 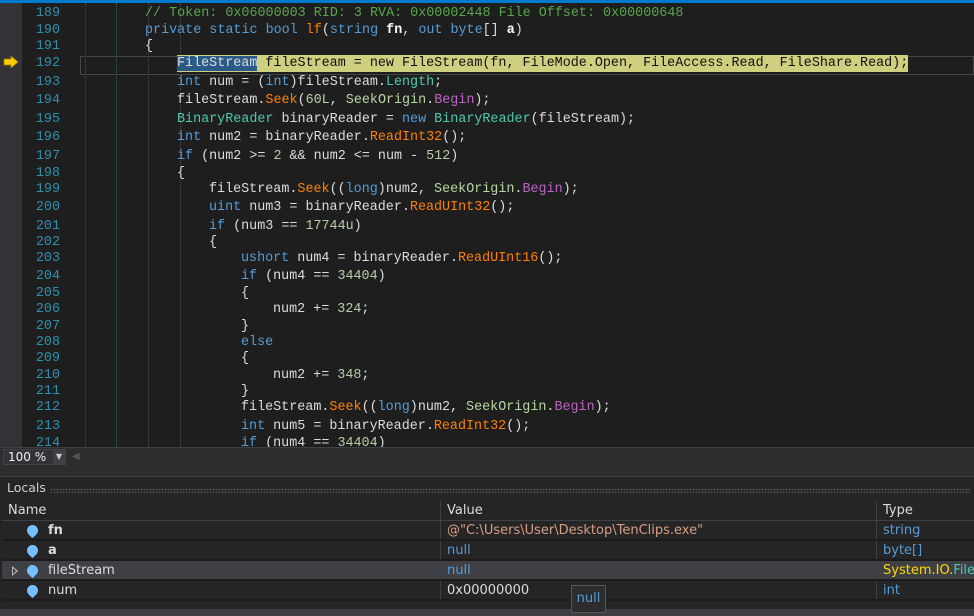 I want to click on table-row-selected: fileStream null System.IO.FileStream, so click(x=488, y=571).